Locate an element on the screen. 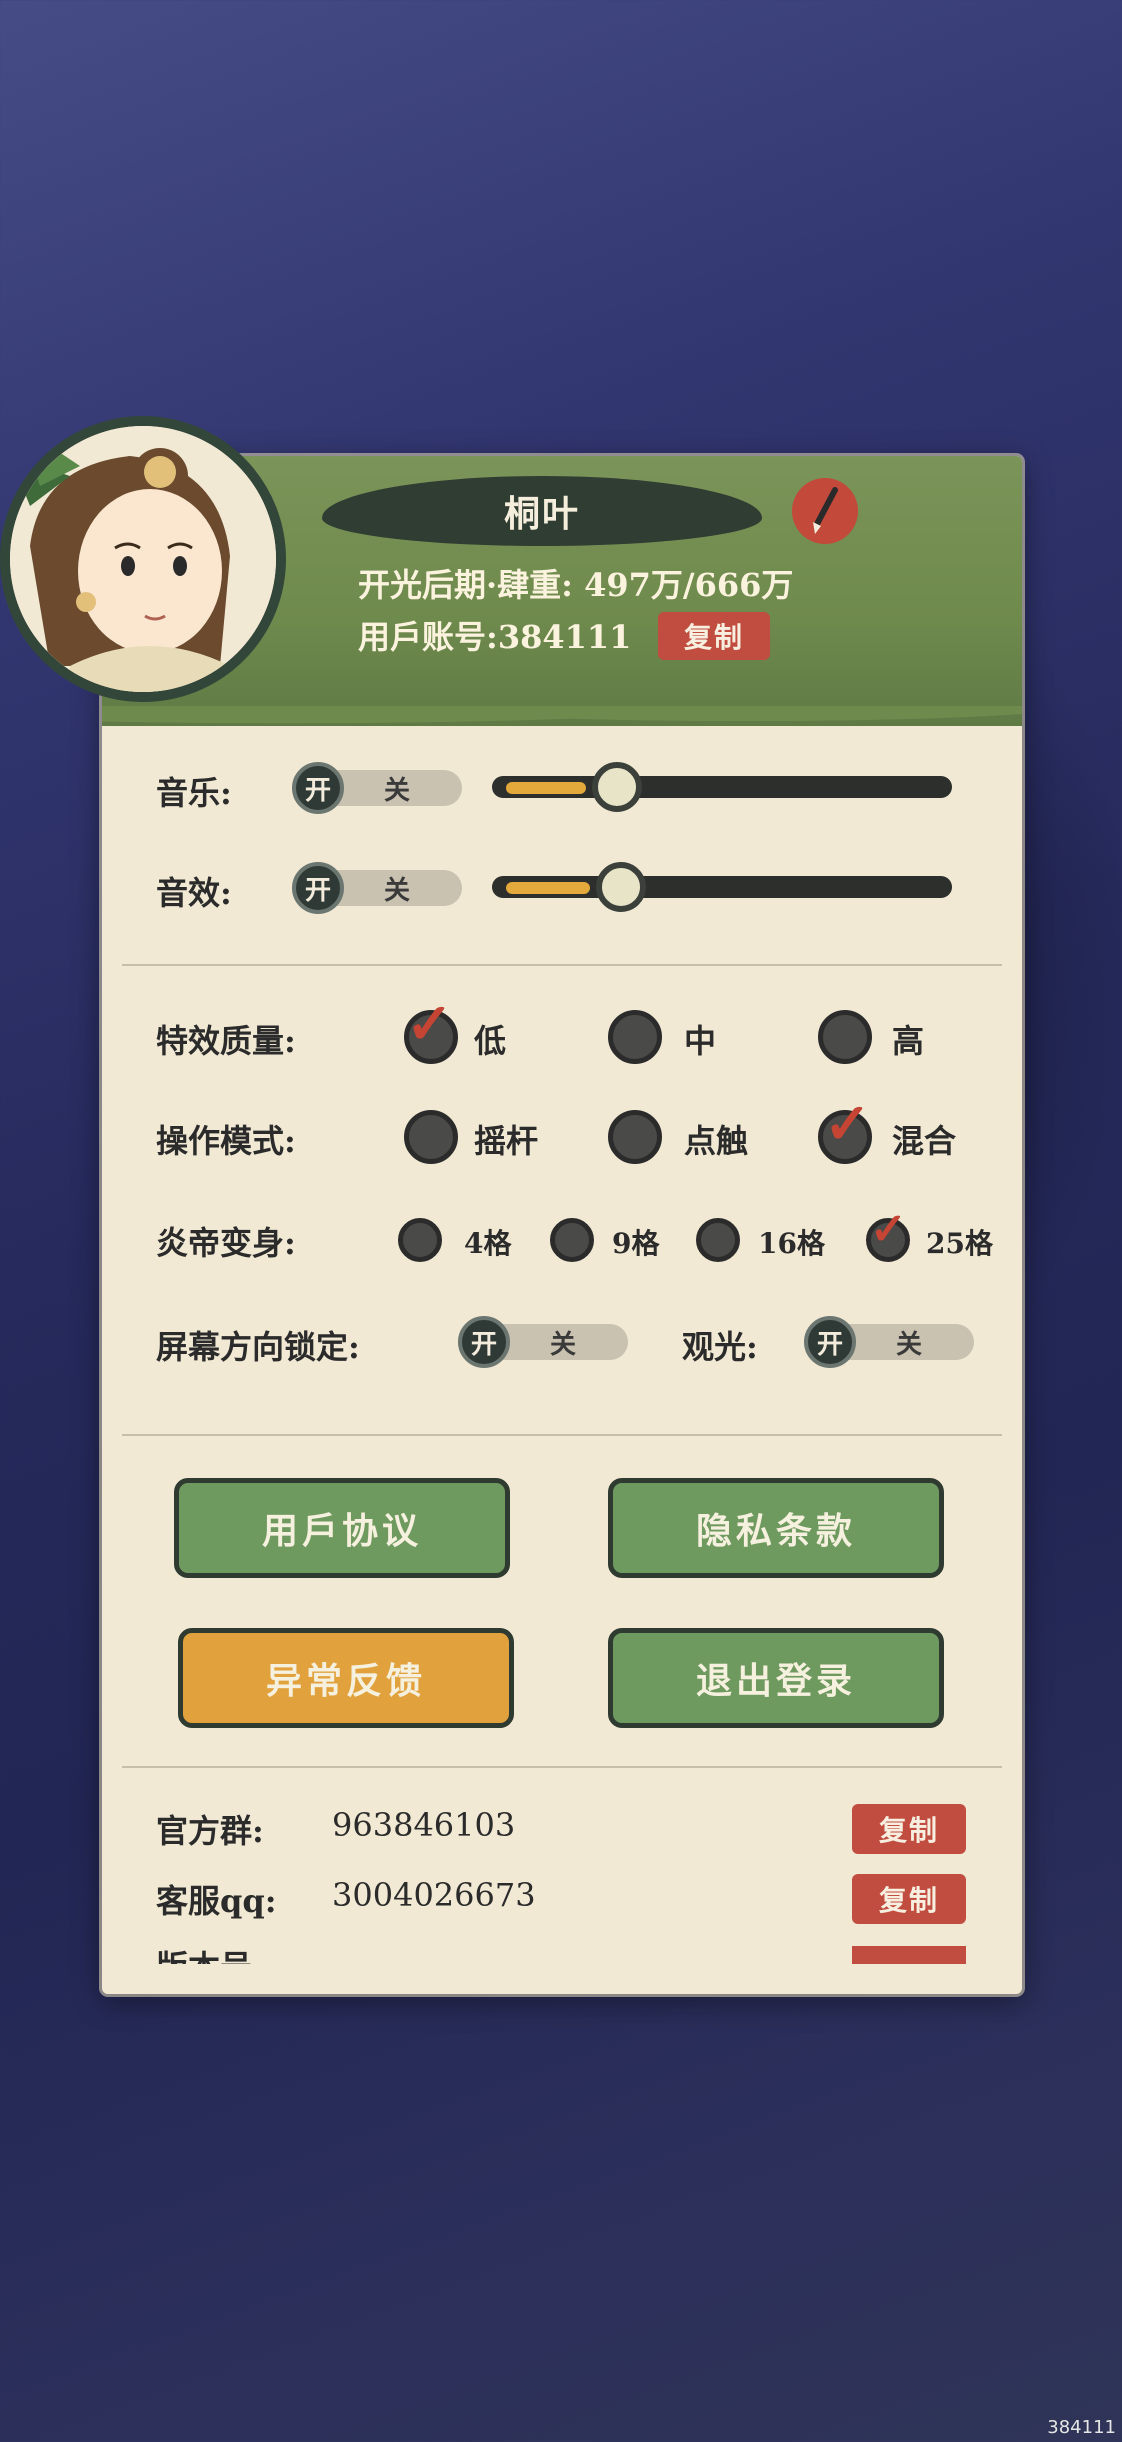 This screenshot has height=2442, width=1122. version-label: 版本号 is located at coordinates (204, 1955).